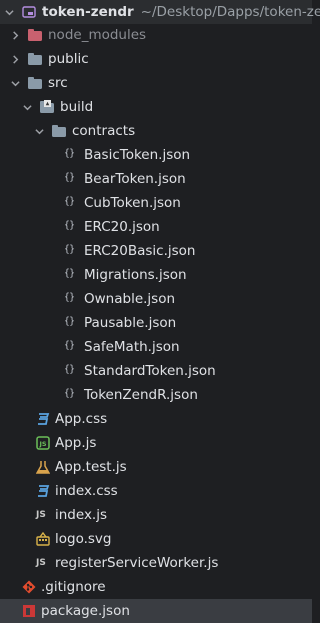  Describe the element at coordinates (156, 59) in the screenshot. I see `tree-item-public: public` at that location.